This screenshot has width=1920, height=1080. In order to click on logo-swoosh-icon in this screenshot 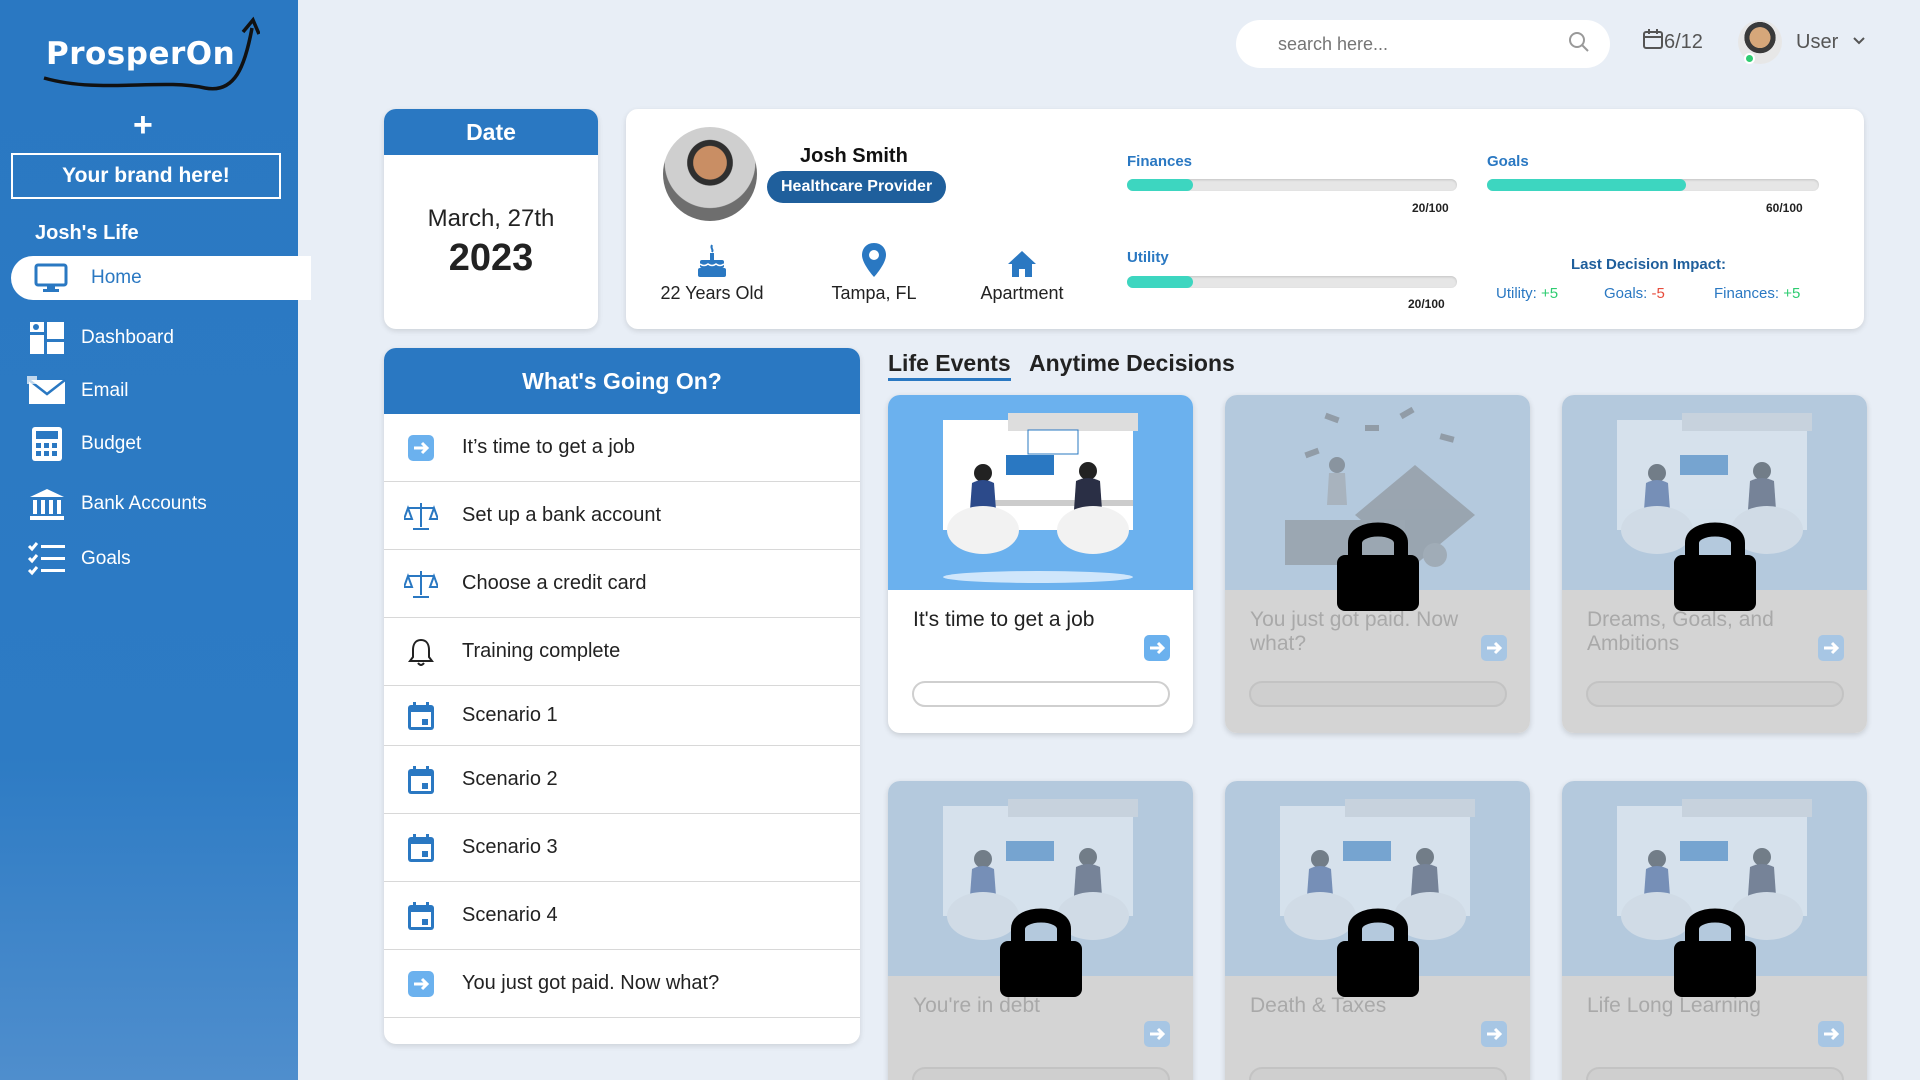, I will do `click(151, 53)`.